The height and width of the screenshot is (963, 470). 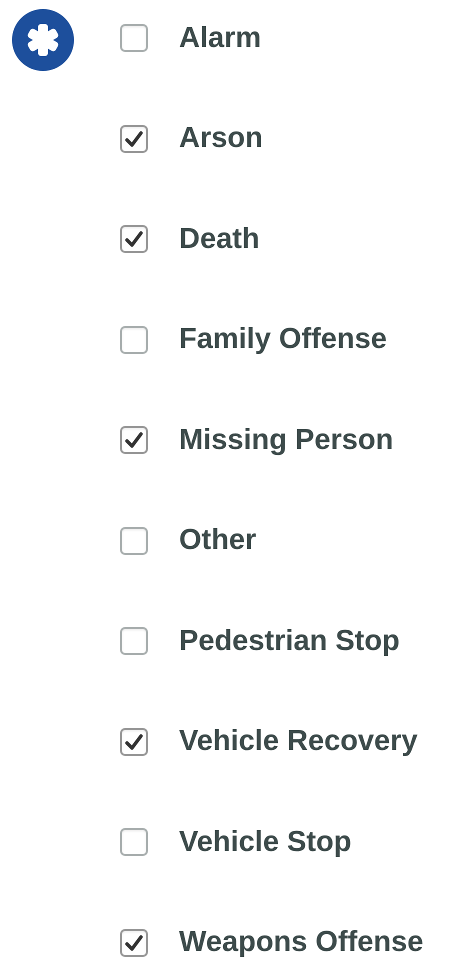 What do you see at coordinates (220, 38) in the screenshot?
I see `checkbox-label: Alarm` at bounding box center [220, 38].